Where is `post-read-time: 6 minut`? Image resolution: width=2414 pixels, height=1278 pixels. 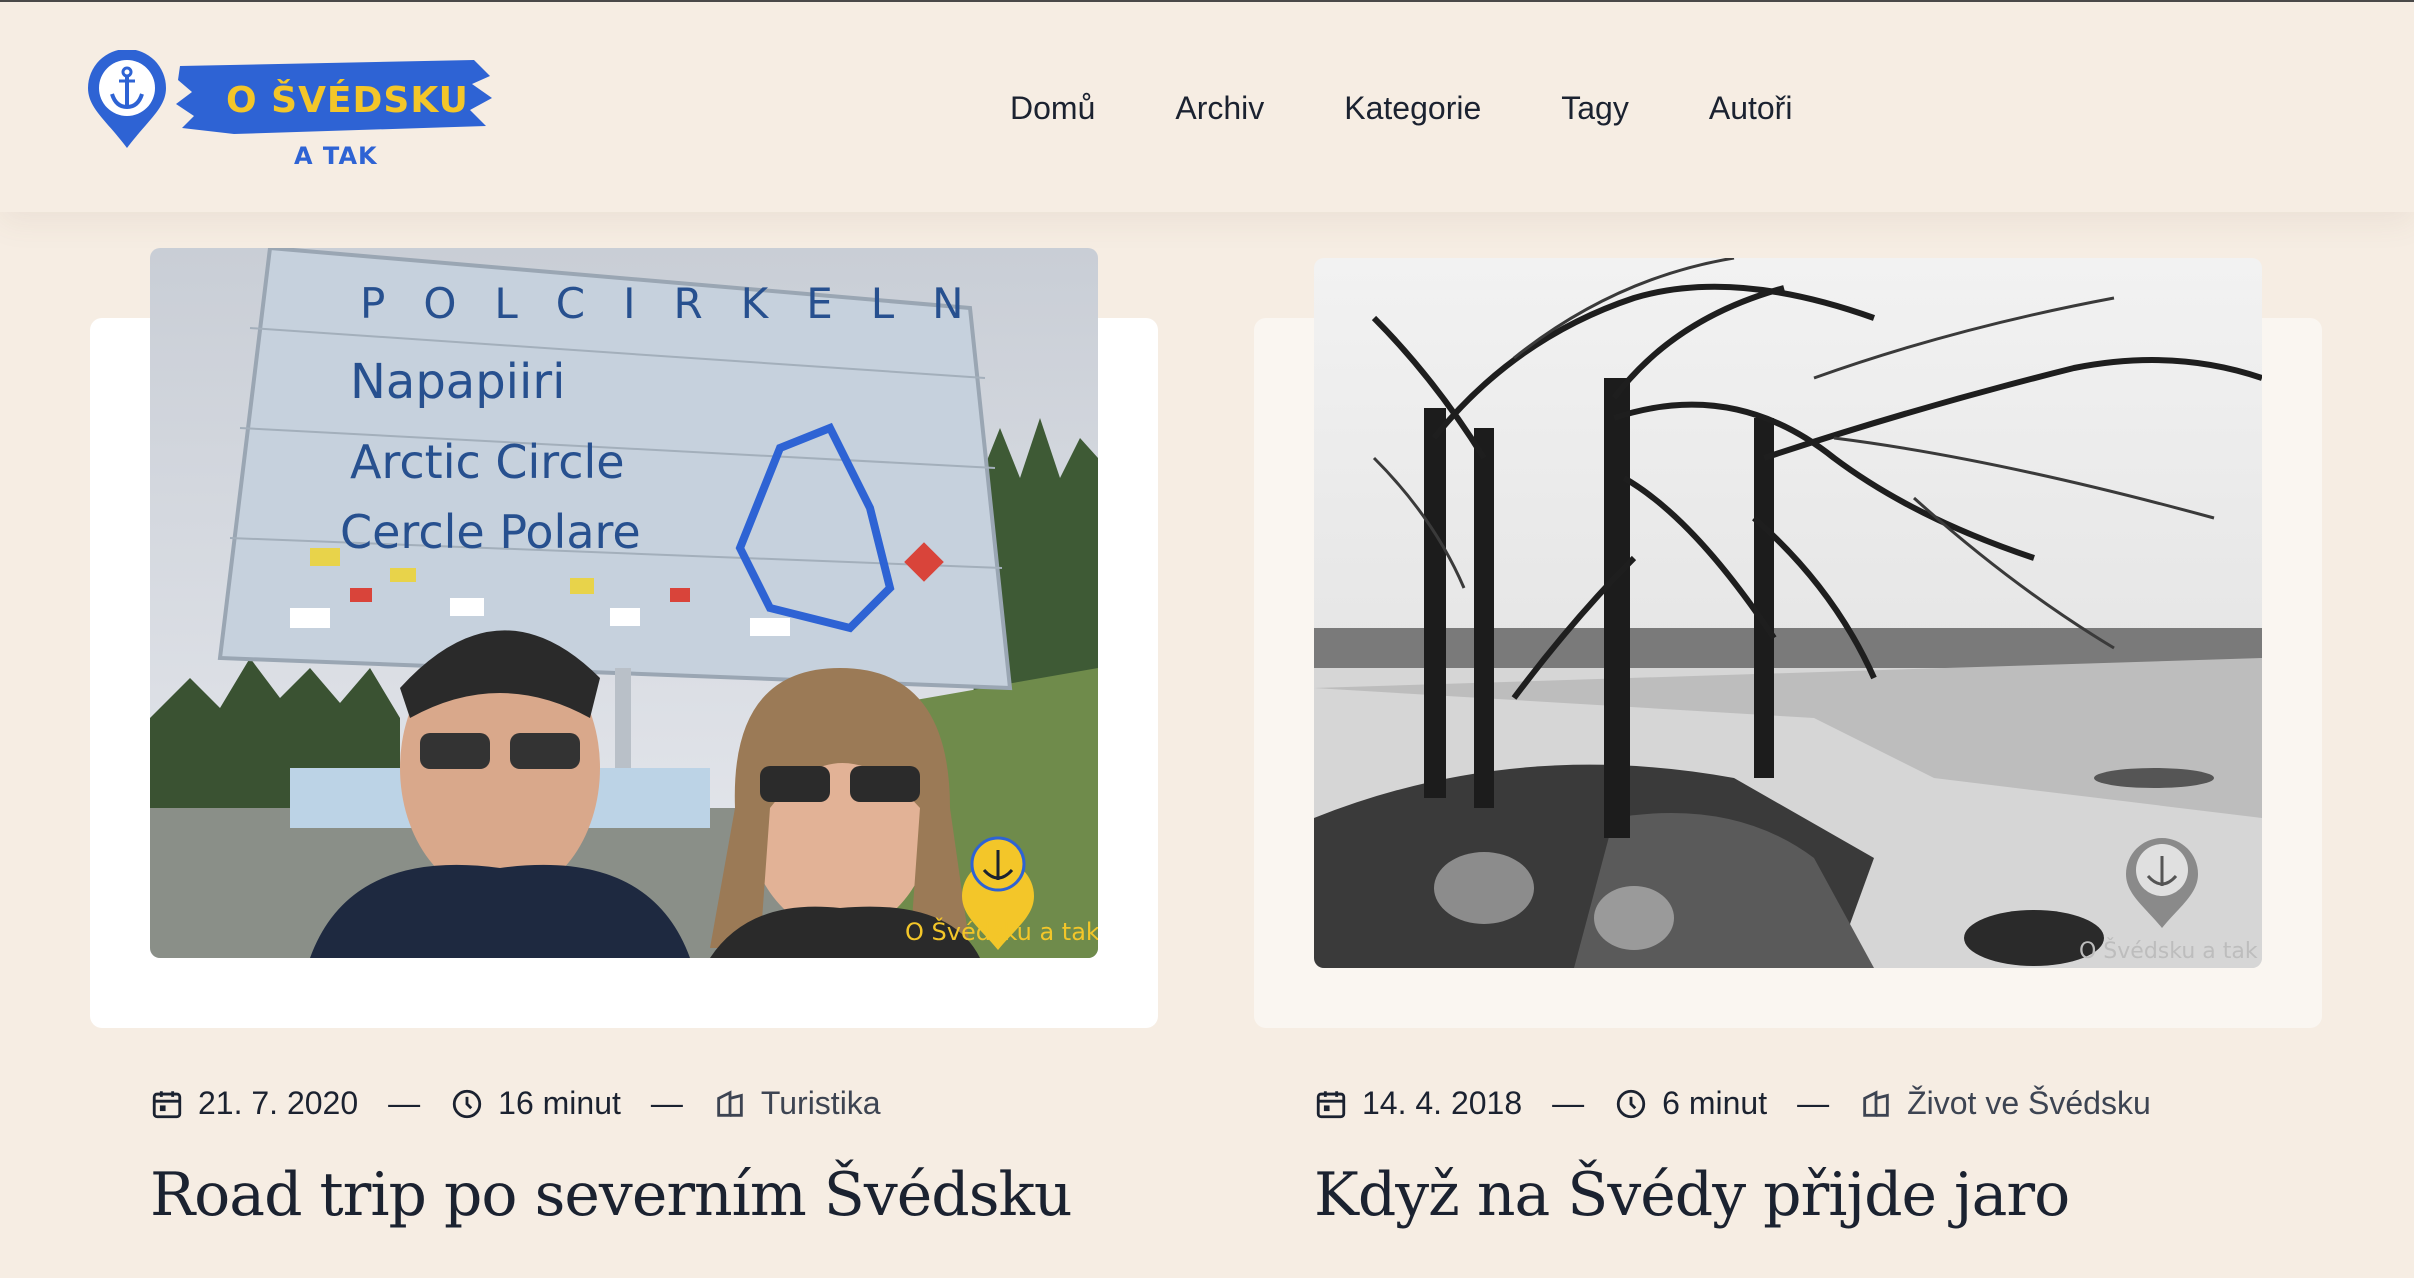
post-read-time: 6 minut is located at coordinates (1715, 1103).